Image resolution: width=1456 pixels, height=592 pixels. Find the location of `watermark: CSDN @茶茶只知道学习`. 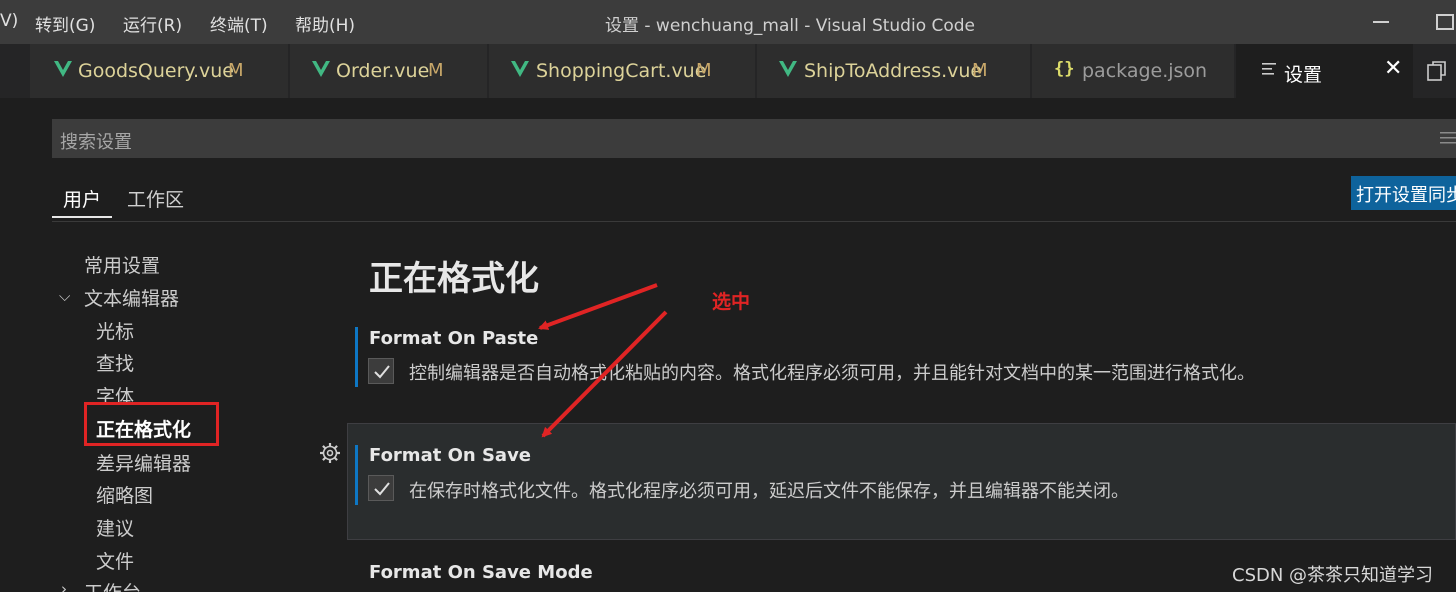

watermark: CSDN @茶茶只知道学习 is located at coordinates (1333, 575).